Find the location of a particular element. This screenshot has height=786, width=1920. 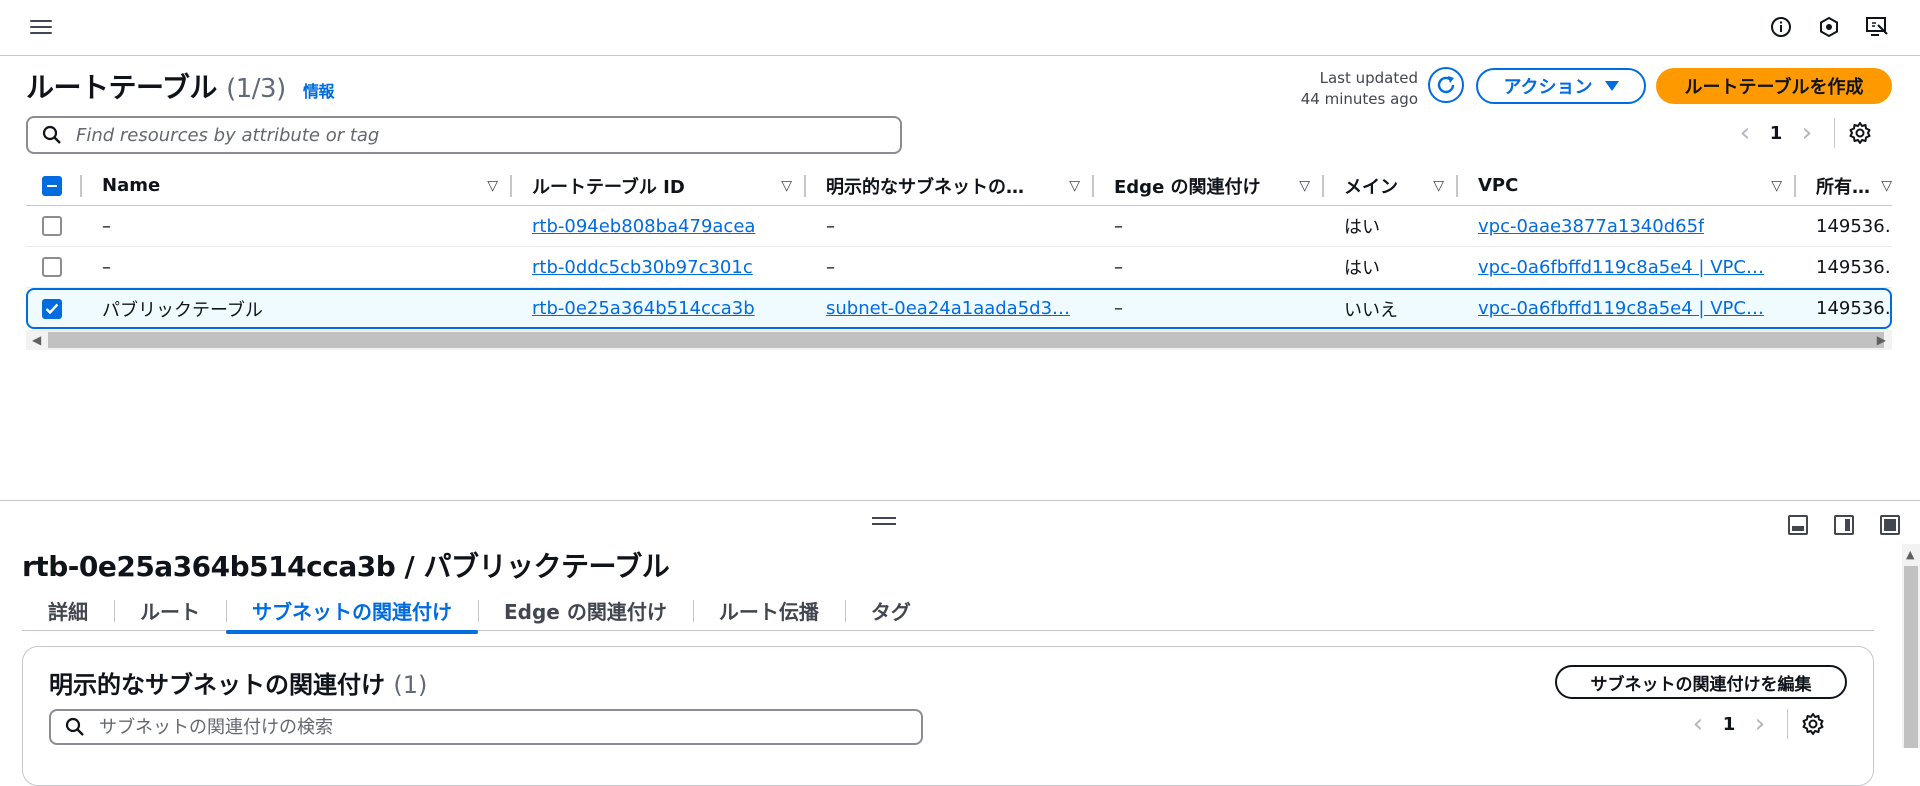

page-title: ルートテーブル (1/3) 情報 is located at coordinates (180, 86).